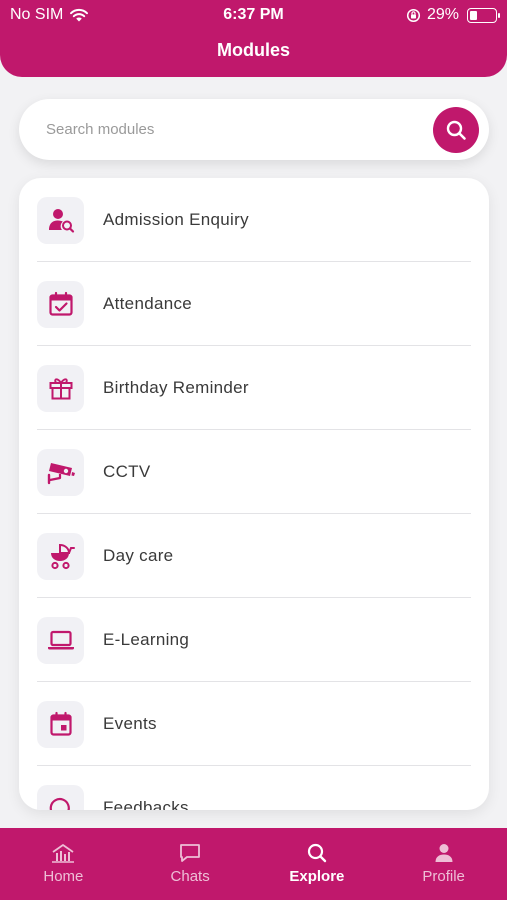 This screenshot has width=507, height=900. Describe the element at coordinates (60, 389) in the screenshot. I see `gift-icon` at that location.